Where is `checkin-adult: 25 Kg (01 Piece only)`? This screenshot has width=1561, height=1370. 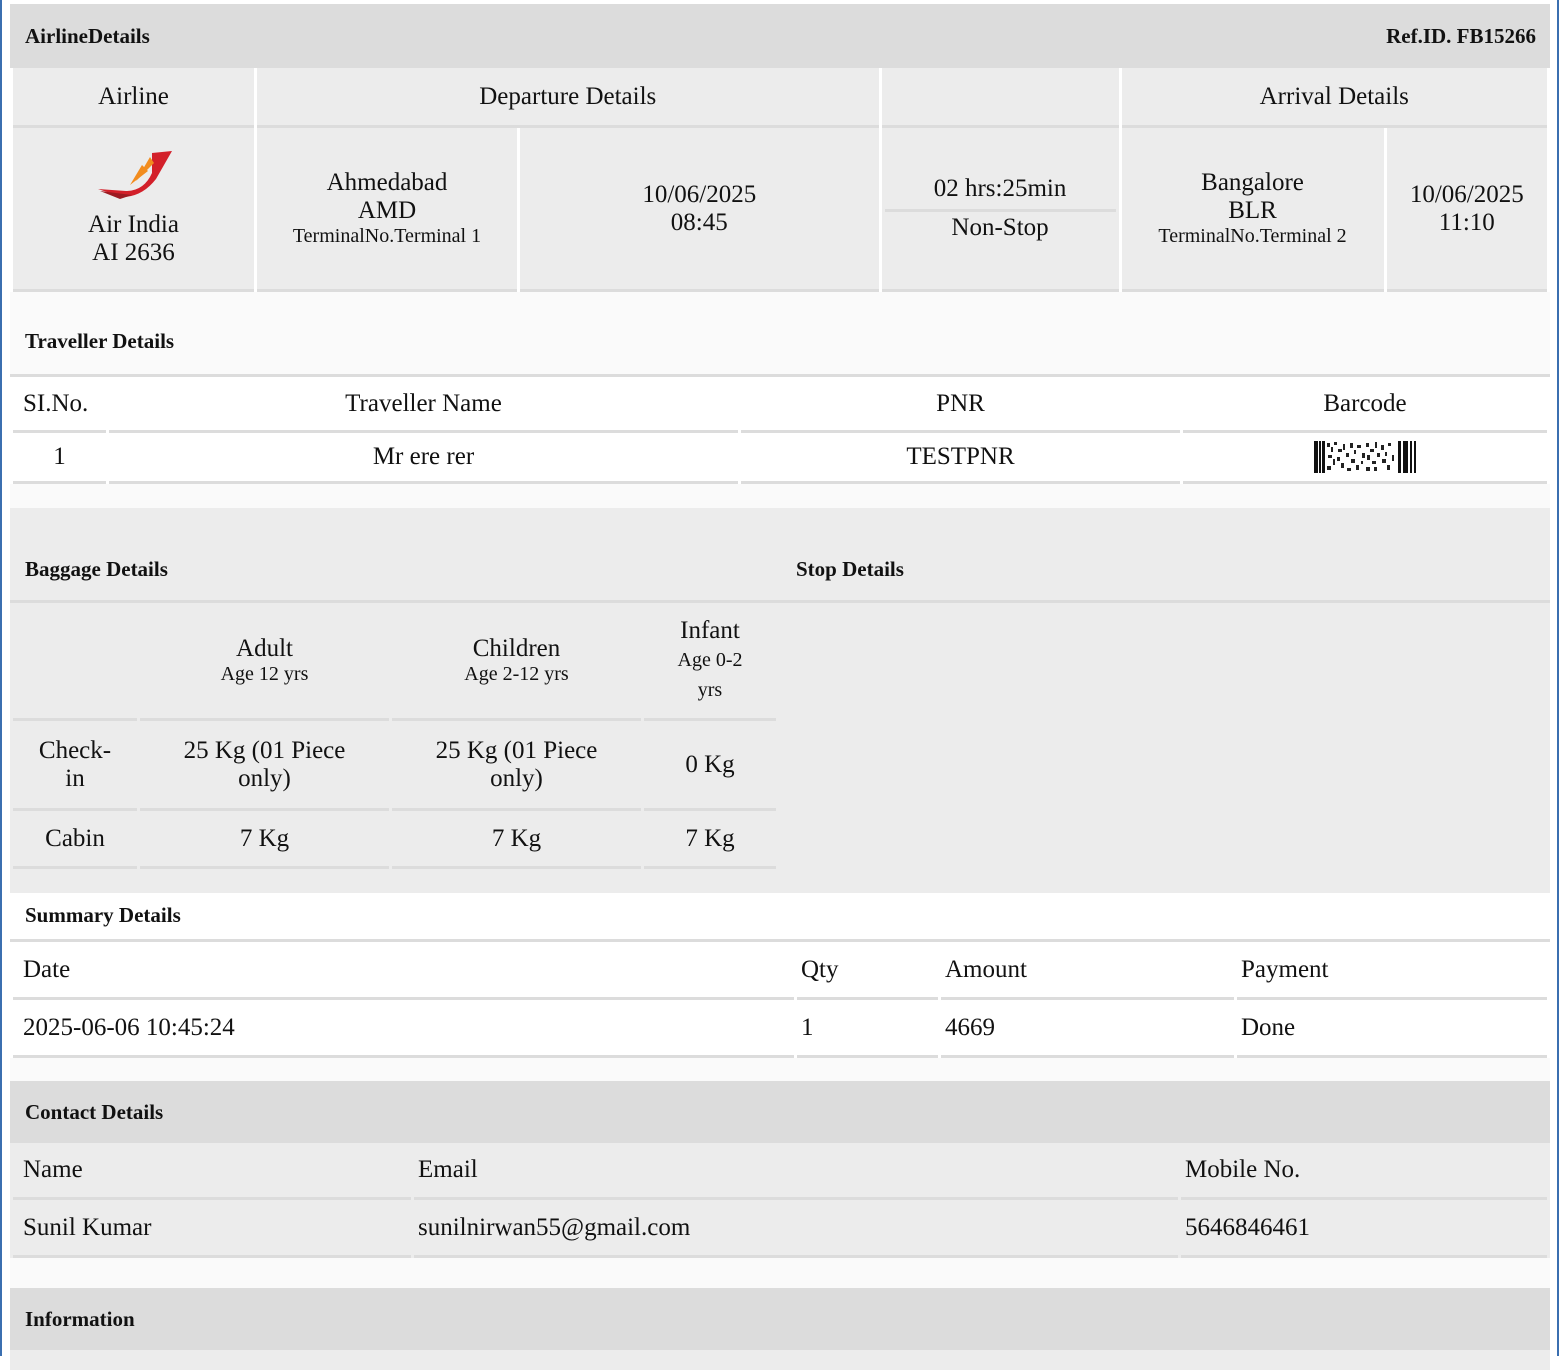
checkin-adult: 25 Kg (01 Piece only) is located at coordinates (264, 766).